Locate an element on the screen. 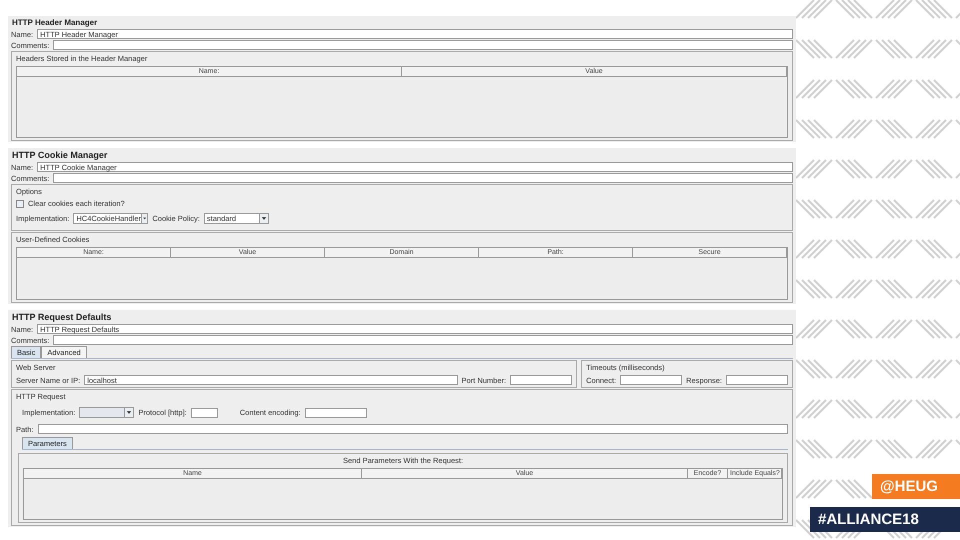  hashtag-badge: @HEUG is located at coordinates (916, 486).